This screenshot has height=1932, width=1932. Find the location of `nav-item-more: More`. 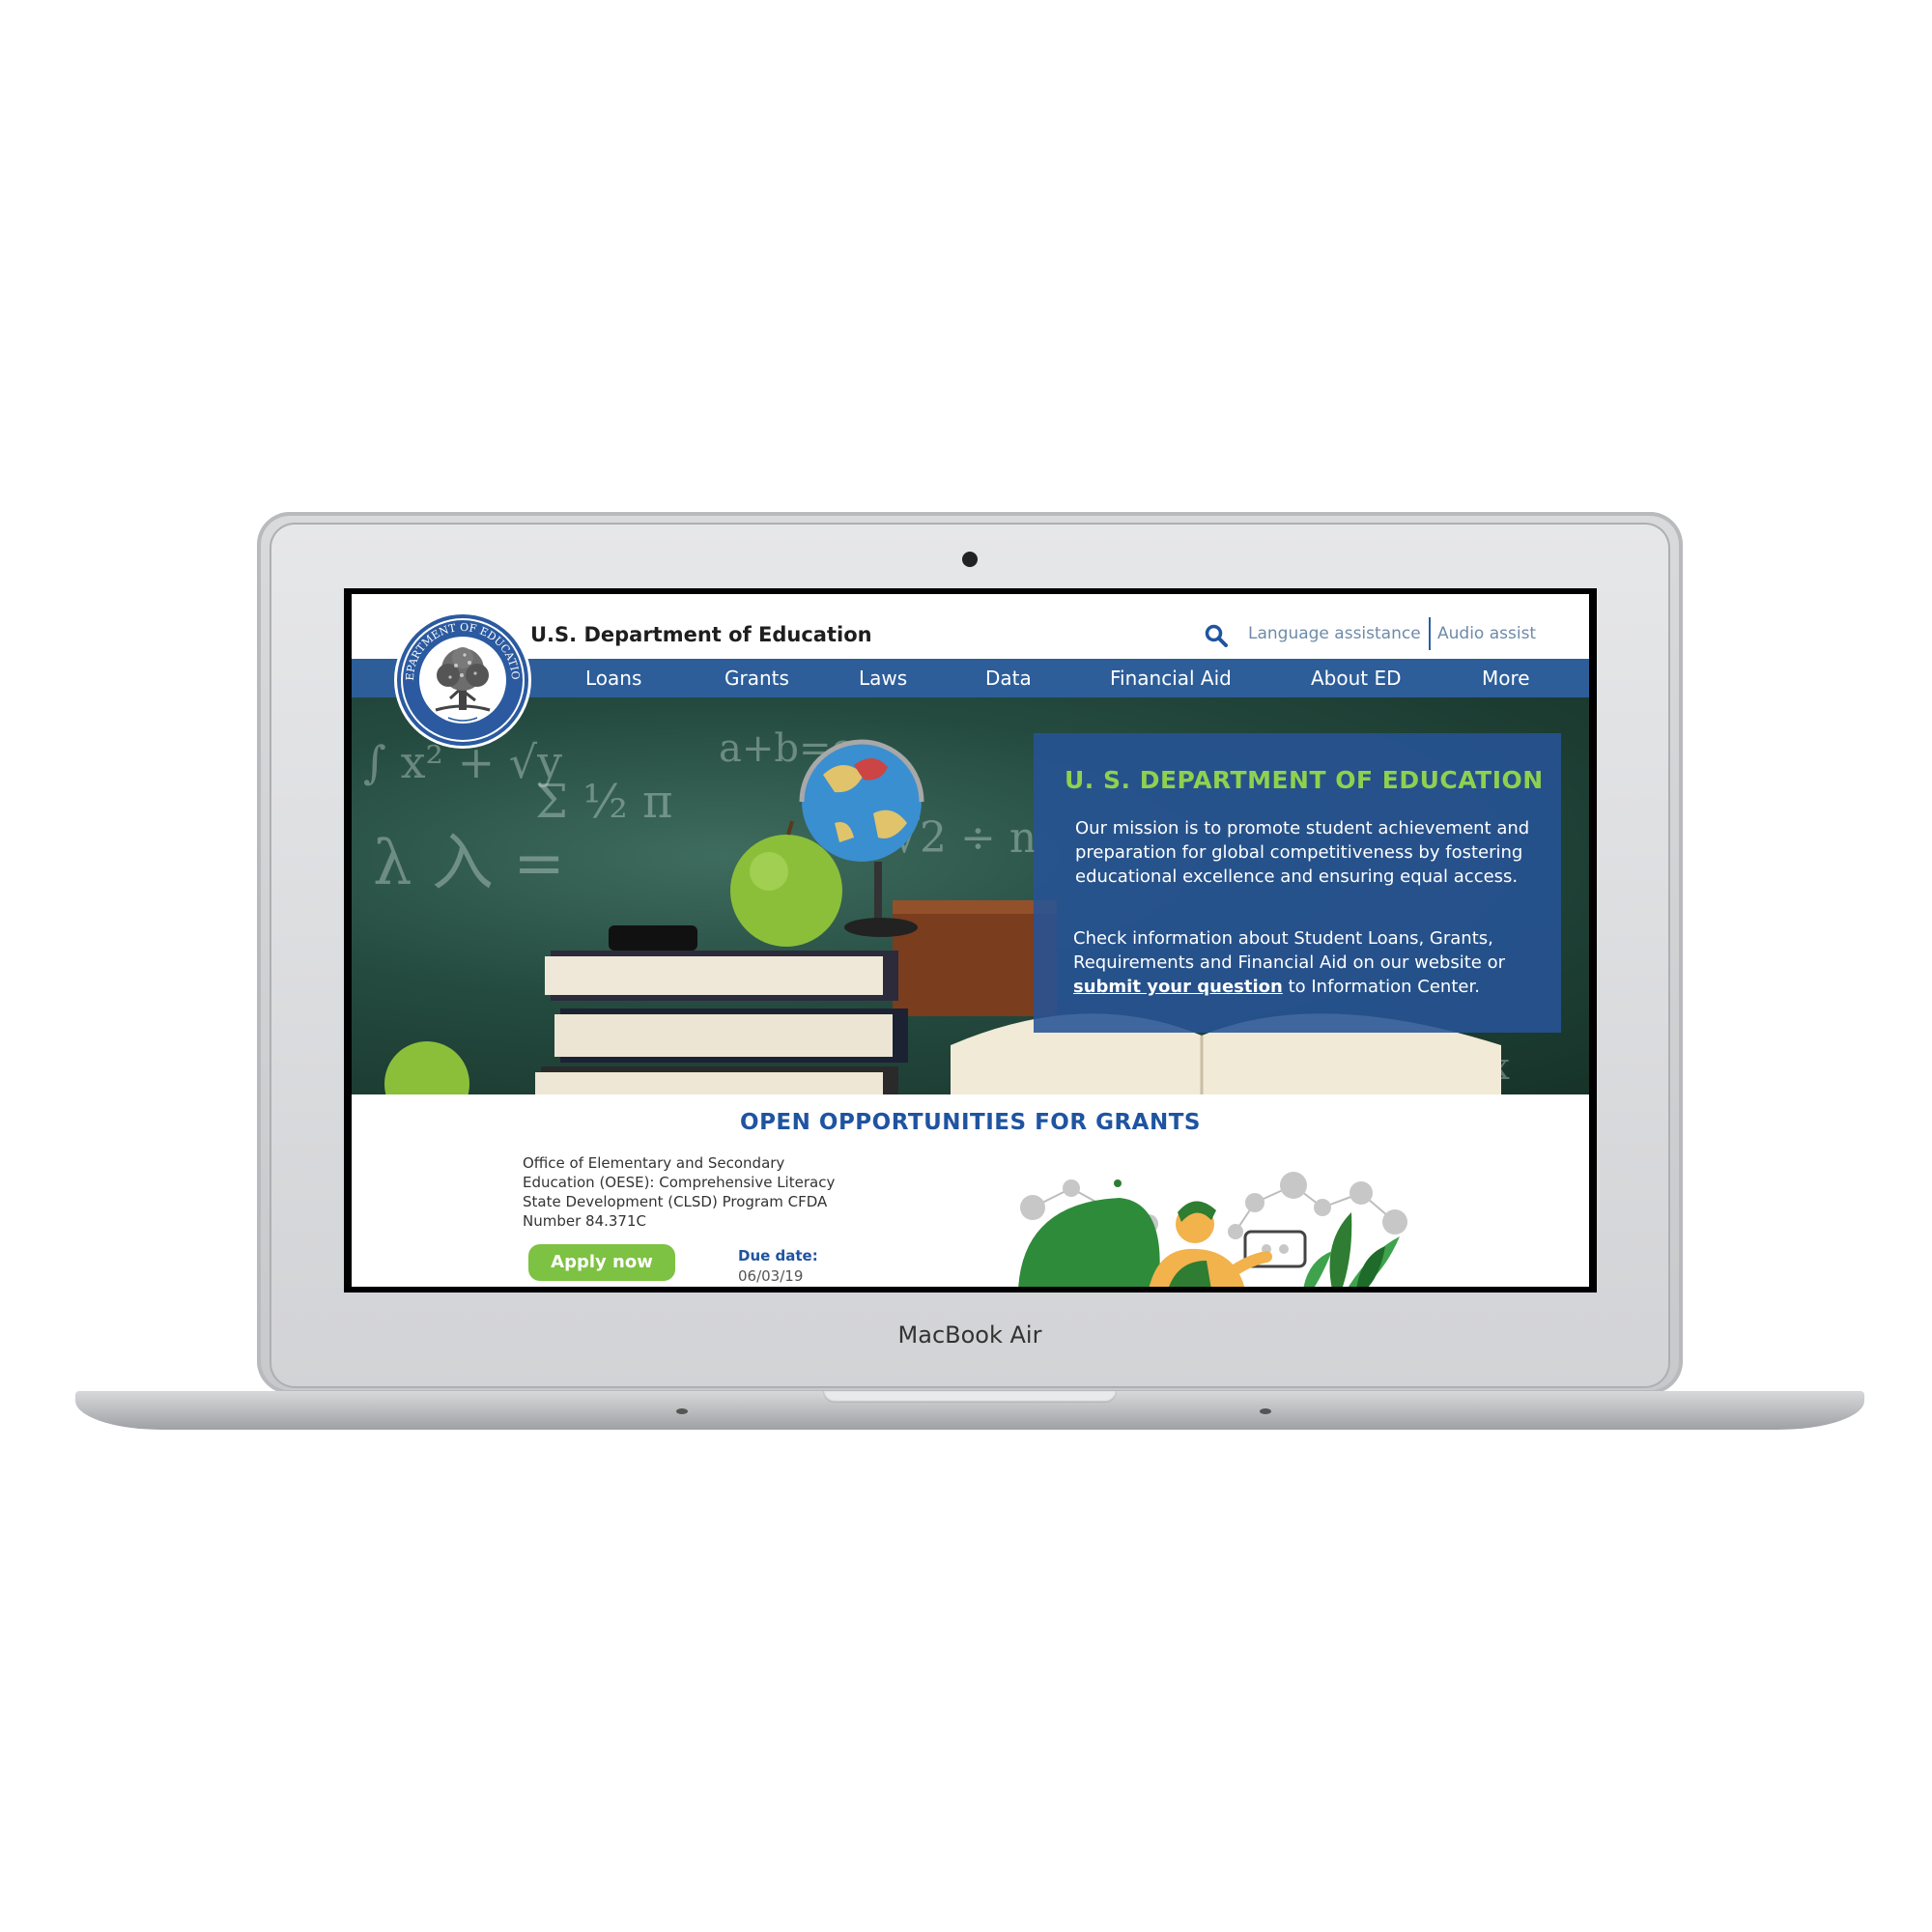

nav-item-more: More is located at coordinates (1506, 678).